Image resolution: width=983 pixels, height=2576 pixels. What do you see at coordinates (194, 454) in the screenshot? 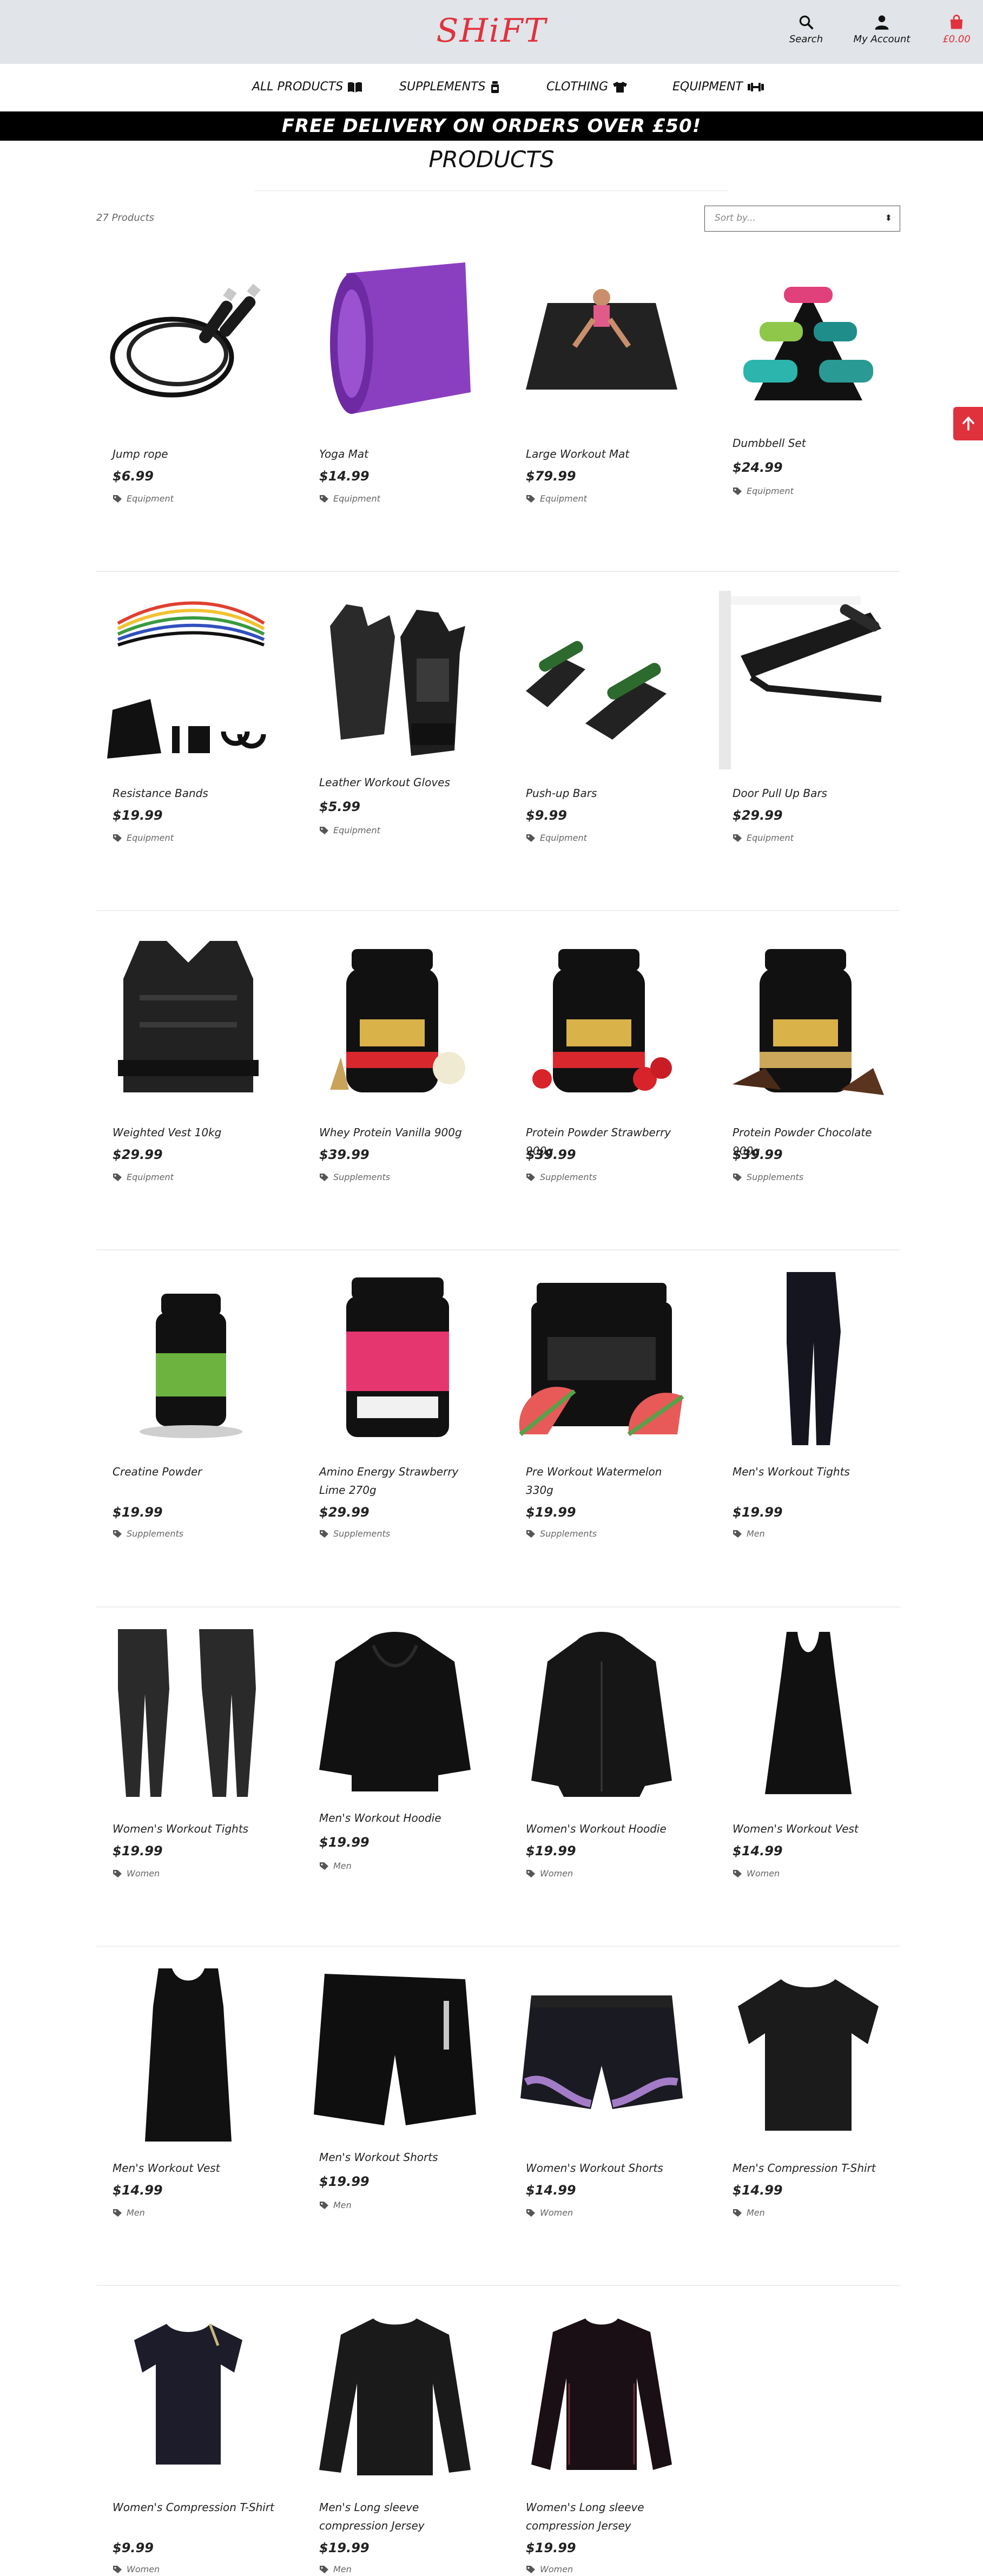
I see `product-name: Jump rope` at bounding box center [194, 454].